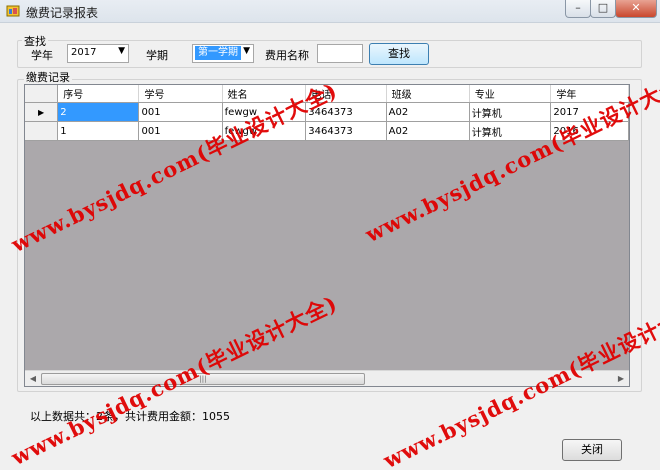 The image size is (660, 470). Describe the element at coordinates (399, 54) in the screenshot. I see `search-button: 查找` at that location.